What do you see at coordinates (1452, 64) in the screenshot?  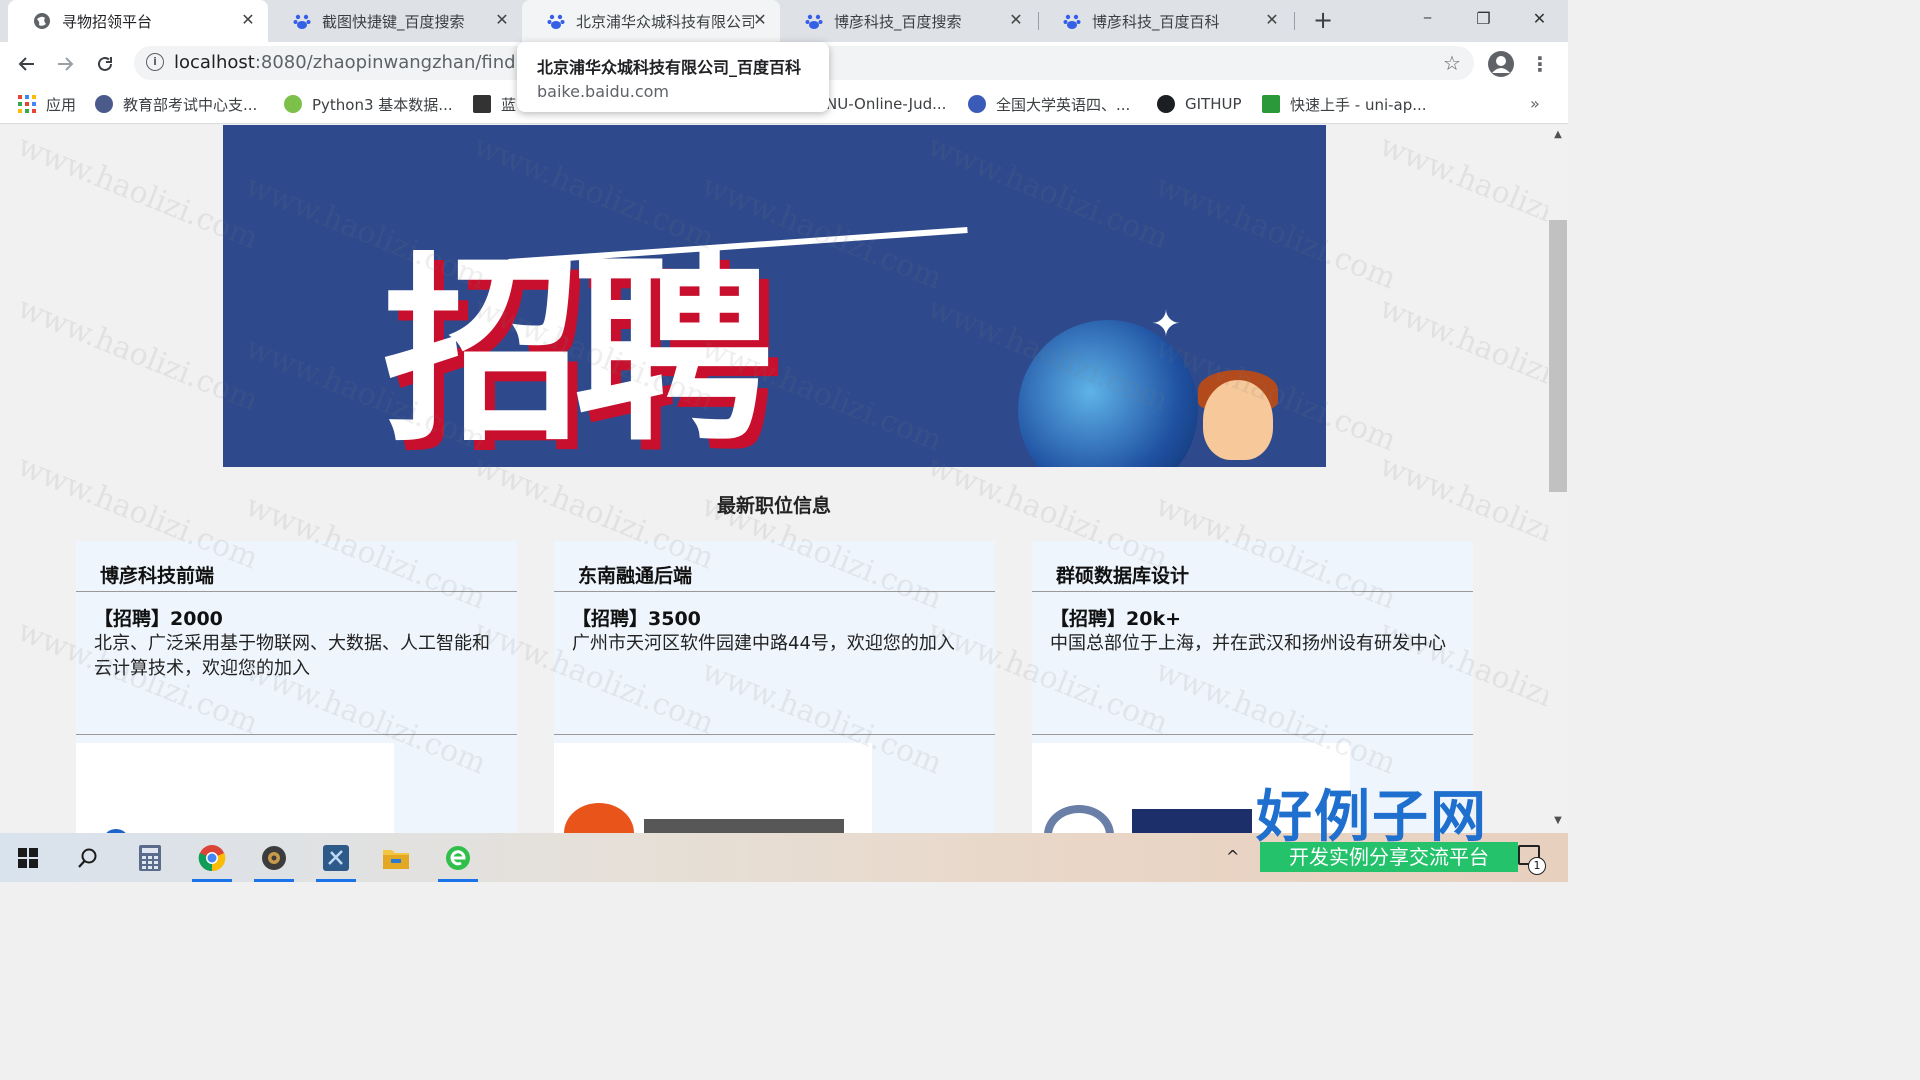 I see `bookmark-star-icon: ☆` at bounding box center [1452, 64].